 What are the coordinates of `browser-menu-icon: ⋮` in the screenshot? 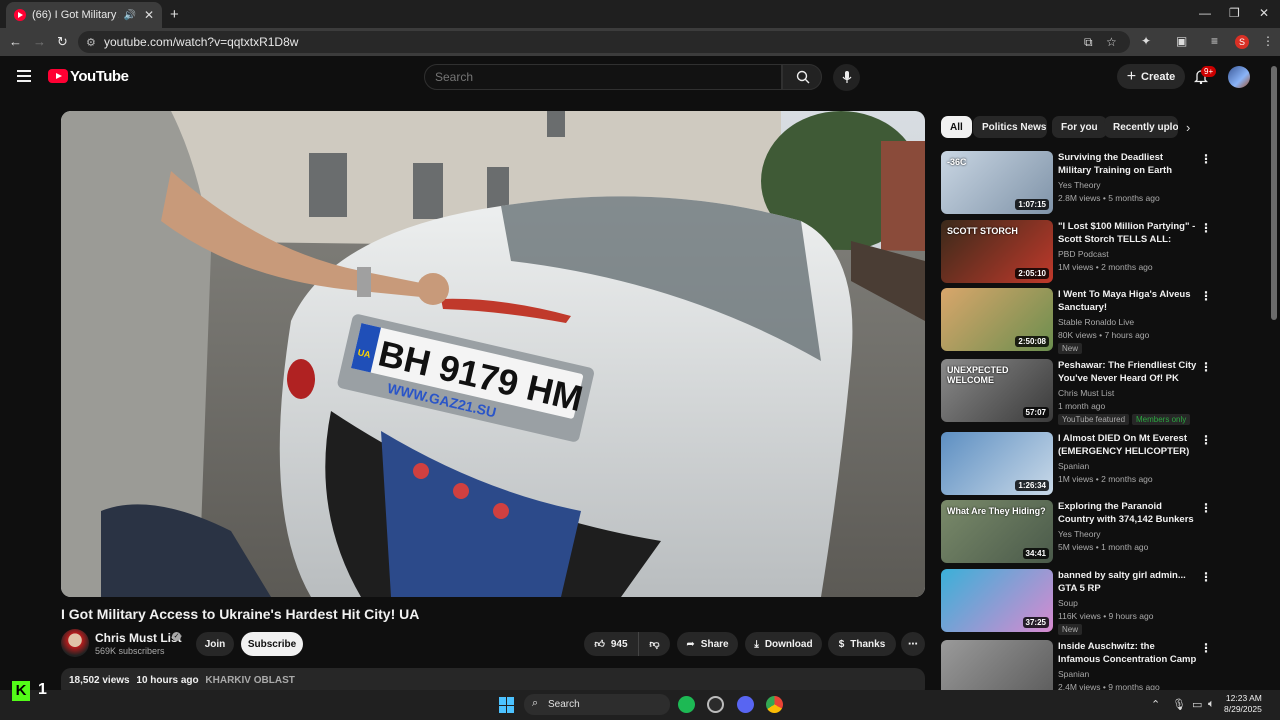 It's located at (1268, 41).